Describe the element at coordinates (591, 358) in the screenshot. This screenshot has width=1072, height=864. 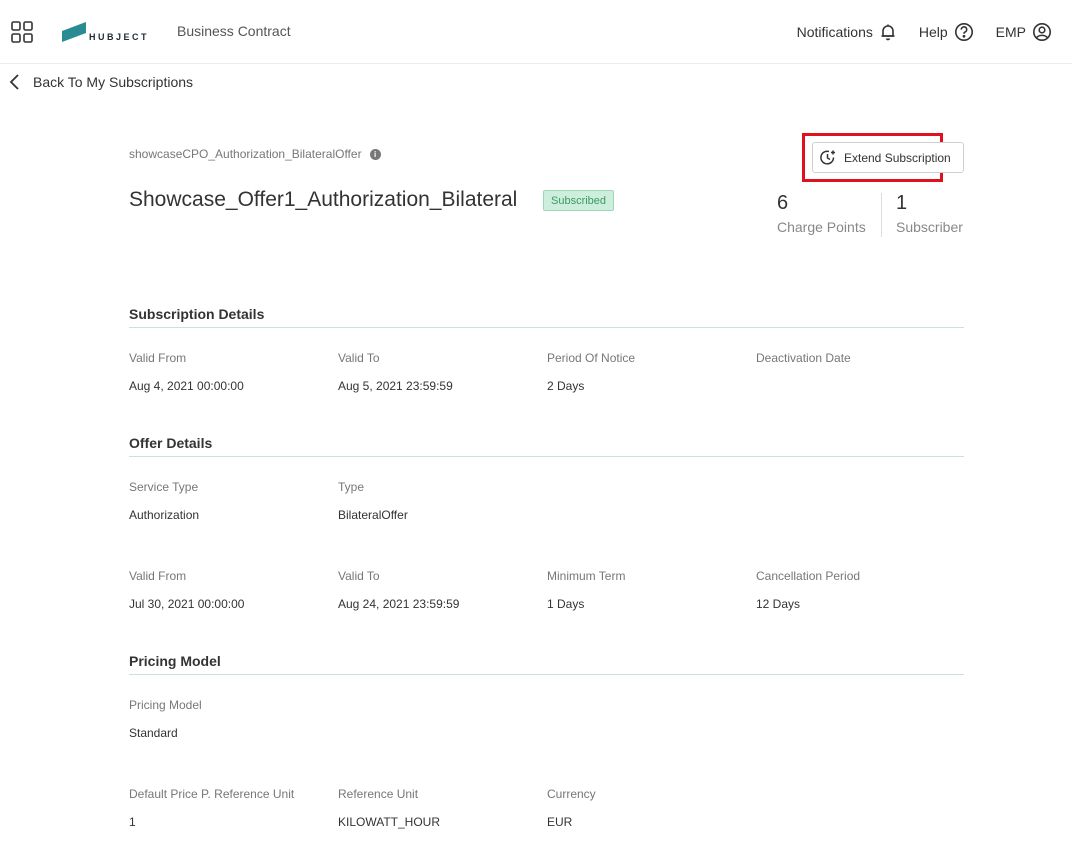
I see `field-label: Period Of Notice` at that location.